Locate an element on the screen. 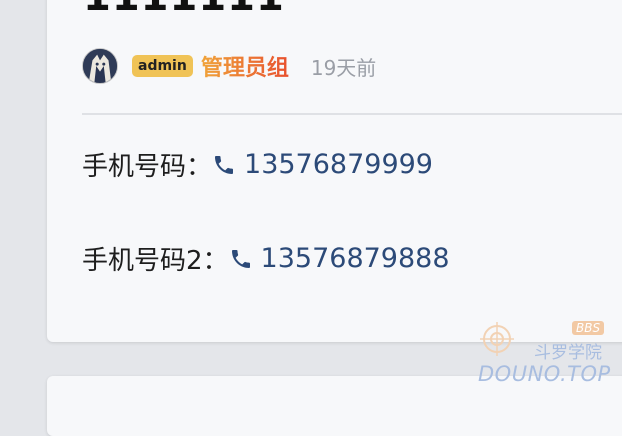 This screenshot has width=622, height=436. field-phone-2: 手机号码2： 13576879888 is located at coordinates (266, 258).